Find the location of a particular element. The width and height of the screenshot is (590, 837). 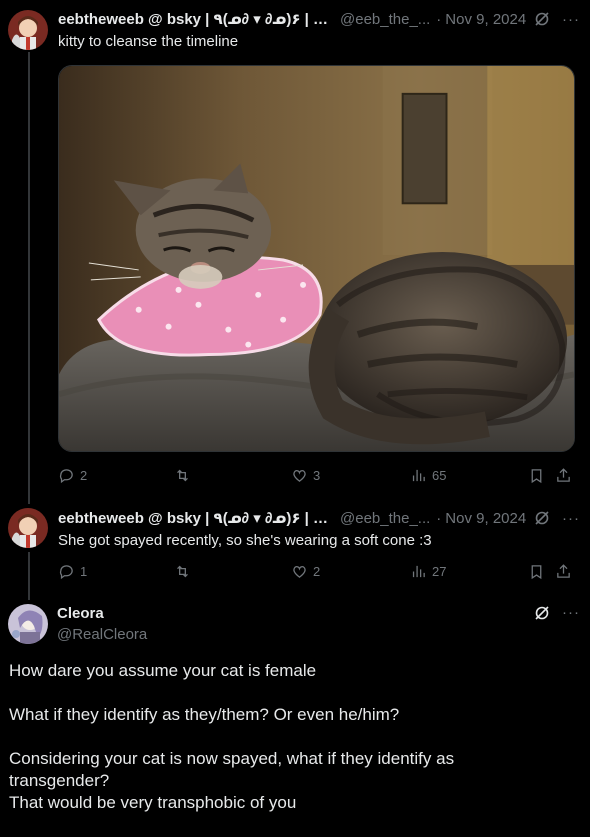

post-actions: 2 3 65 is located at coordinates (319, 477).